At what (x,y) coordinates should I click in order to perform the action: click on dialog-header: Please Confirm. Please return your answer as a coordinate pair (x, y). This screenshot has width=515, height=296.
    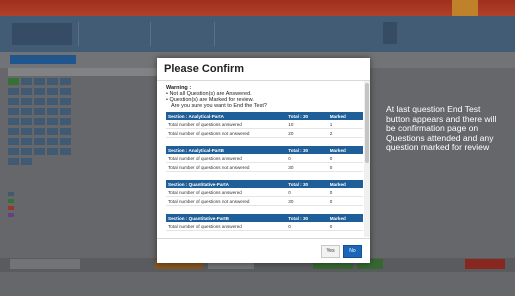
    Looking at the image, I should click on (263, 69).